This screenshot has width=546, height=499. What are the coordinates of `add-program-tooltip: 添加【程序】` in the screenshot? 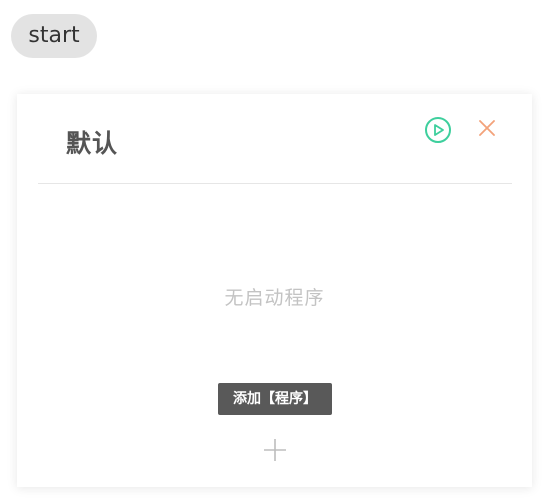 It's located at (275, 399).